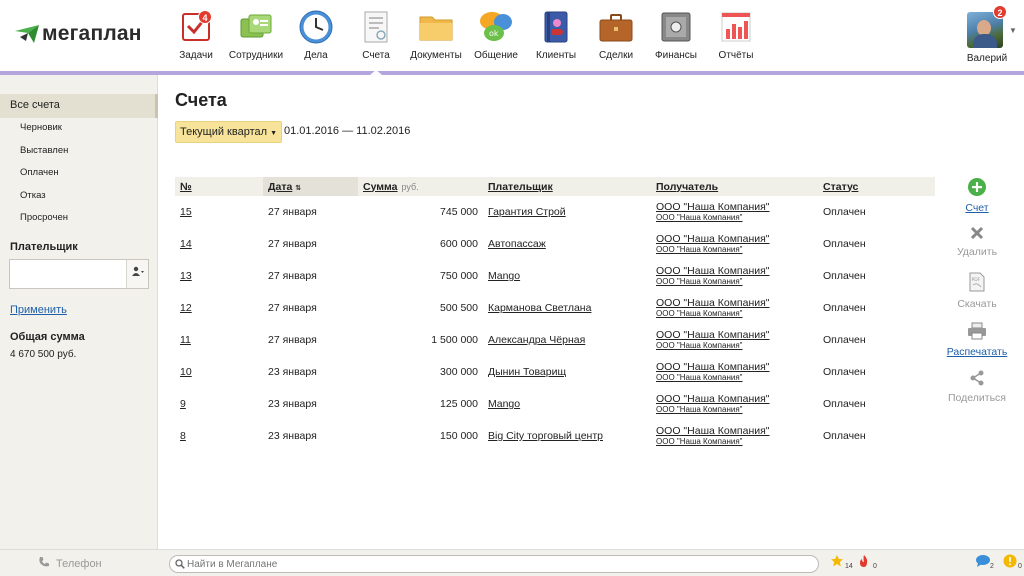 Image resolution: width=1024 pixels, height=576 pixels. What do you see at coordinates (736, 35) in the screenshot?
I see `module-reports: Отчёты` at bounding box center [736, 35].